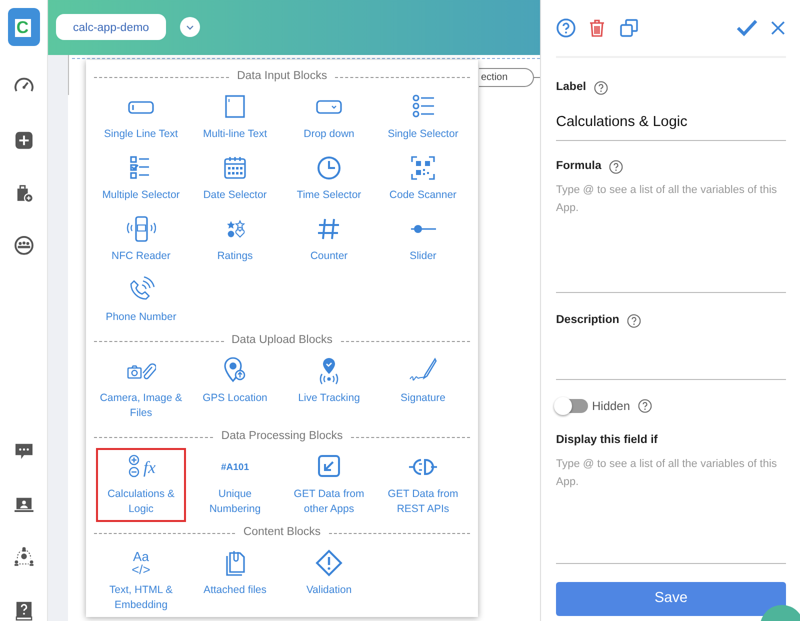 The image size is (800, 621). What do you see at coordinates (141, 485) in the screenshot?
I see `block-item: fx Calculations & Logic` at bounding box center [141, 485].